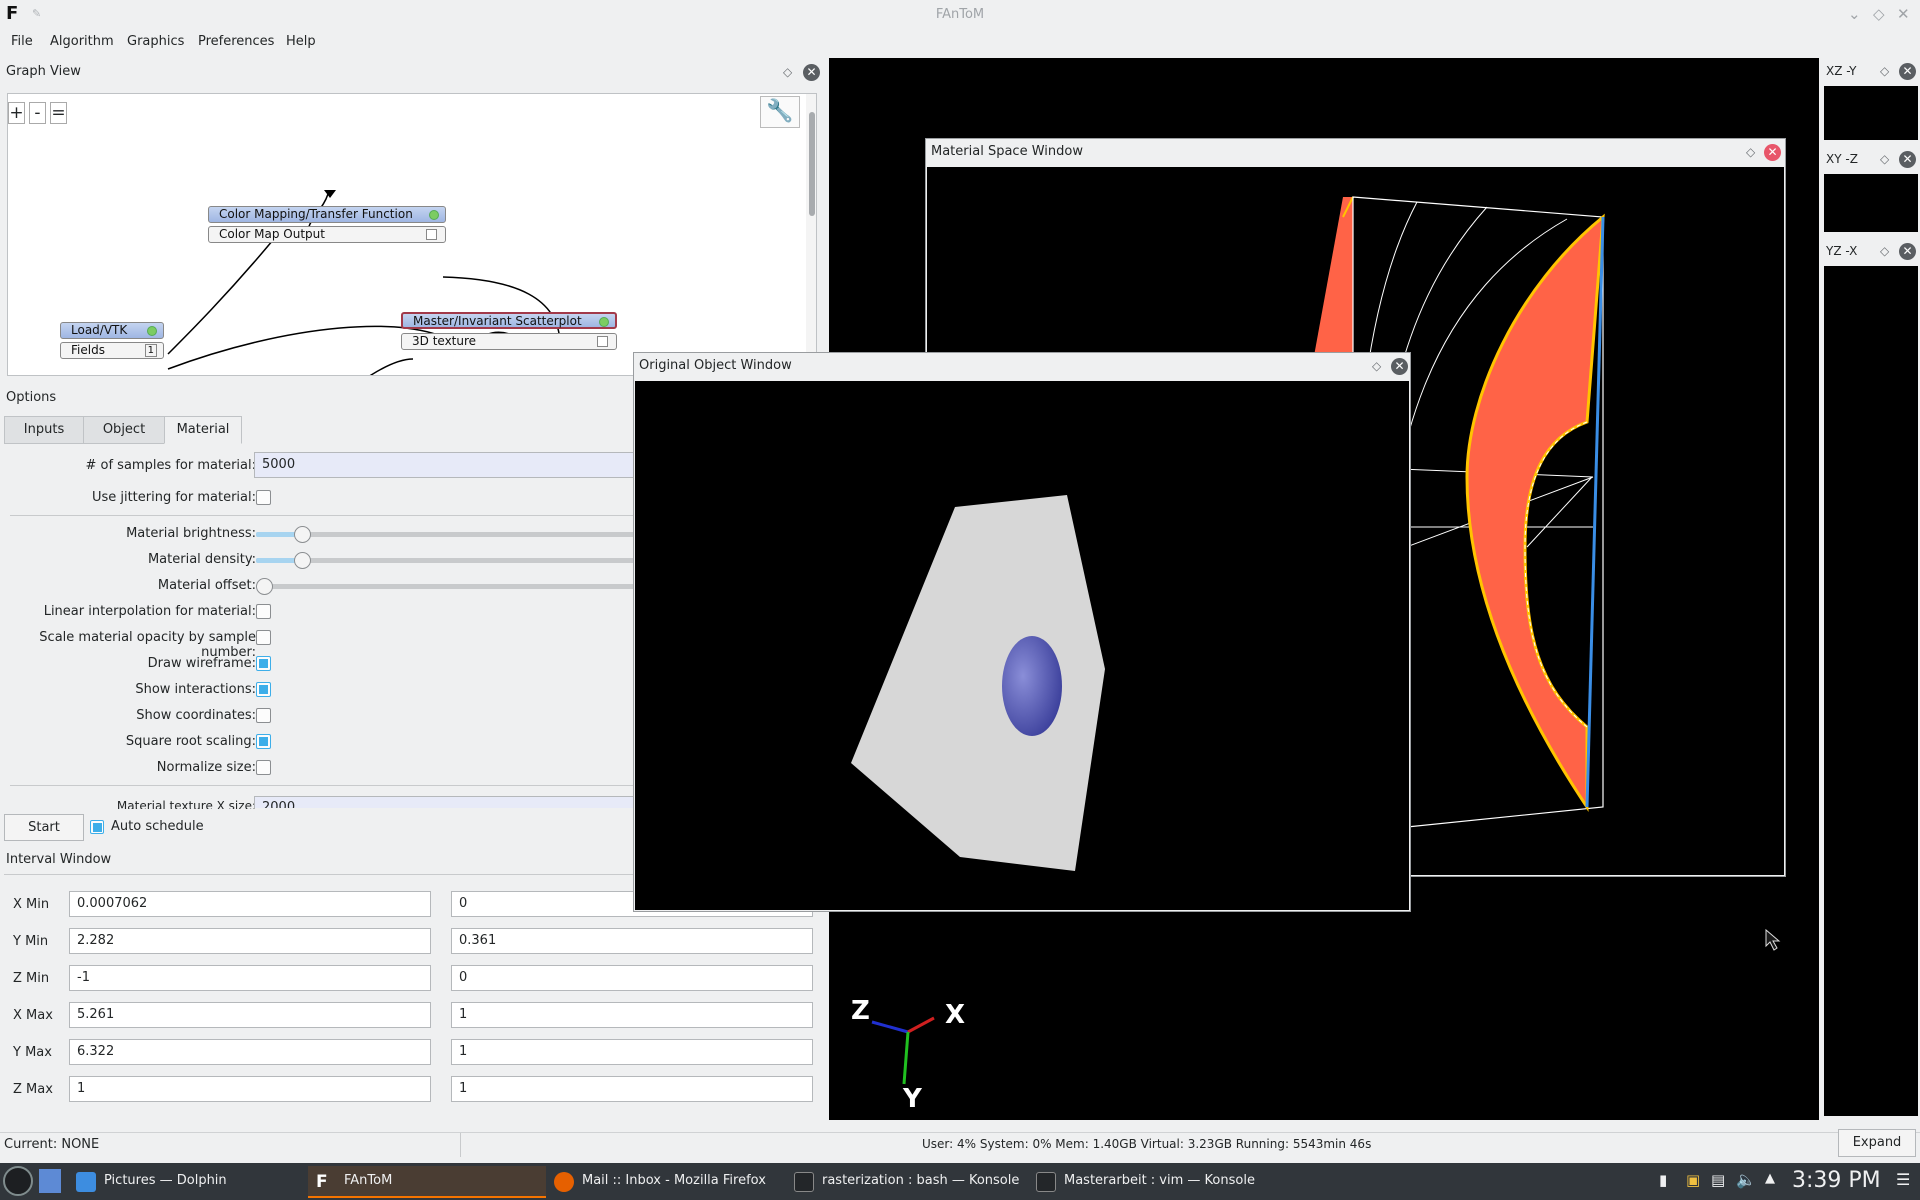 This screenshot has width=1920, height=1200. I want to click on mini-view-yz: YZ -X ◇ ✕, so click(1870, 678).